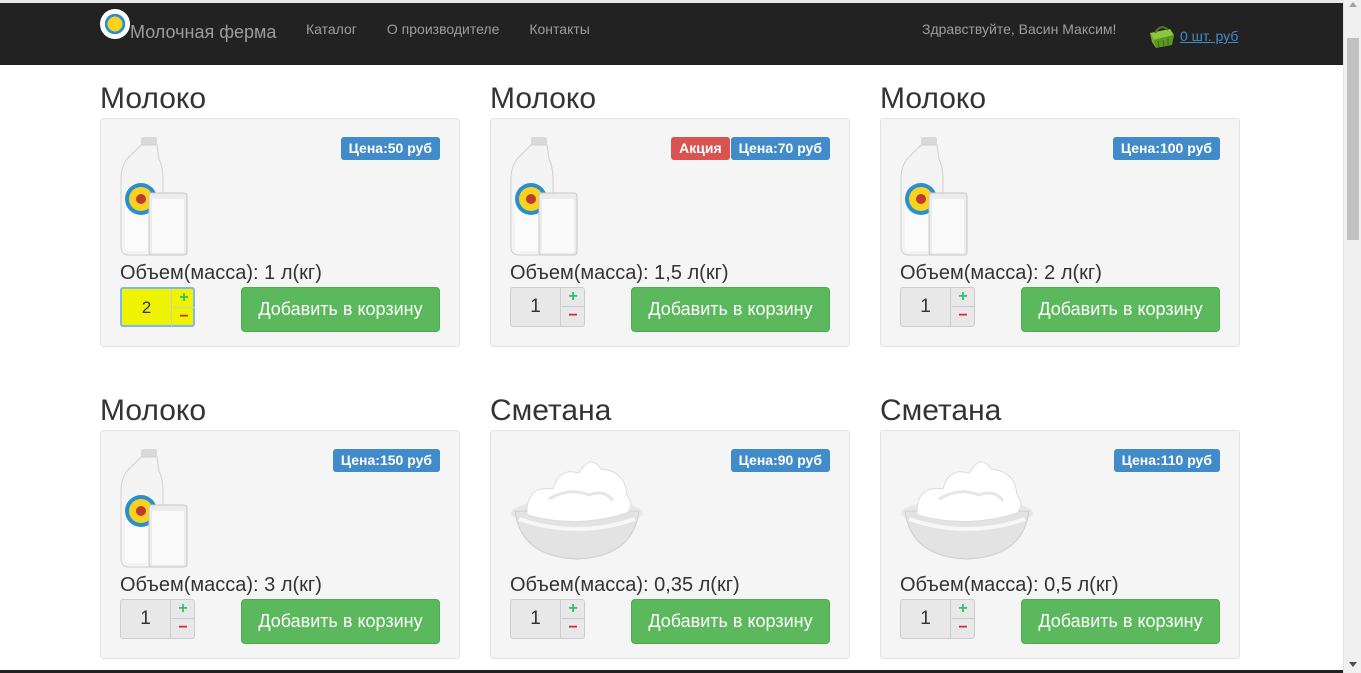  Describe the element at coordinates (1019, 29) in the screenshot. I see `user-greeting: Здравствуйте, Васин Максим!` at that location.